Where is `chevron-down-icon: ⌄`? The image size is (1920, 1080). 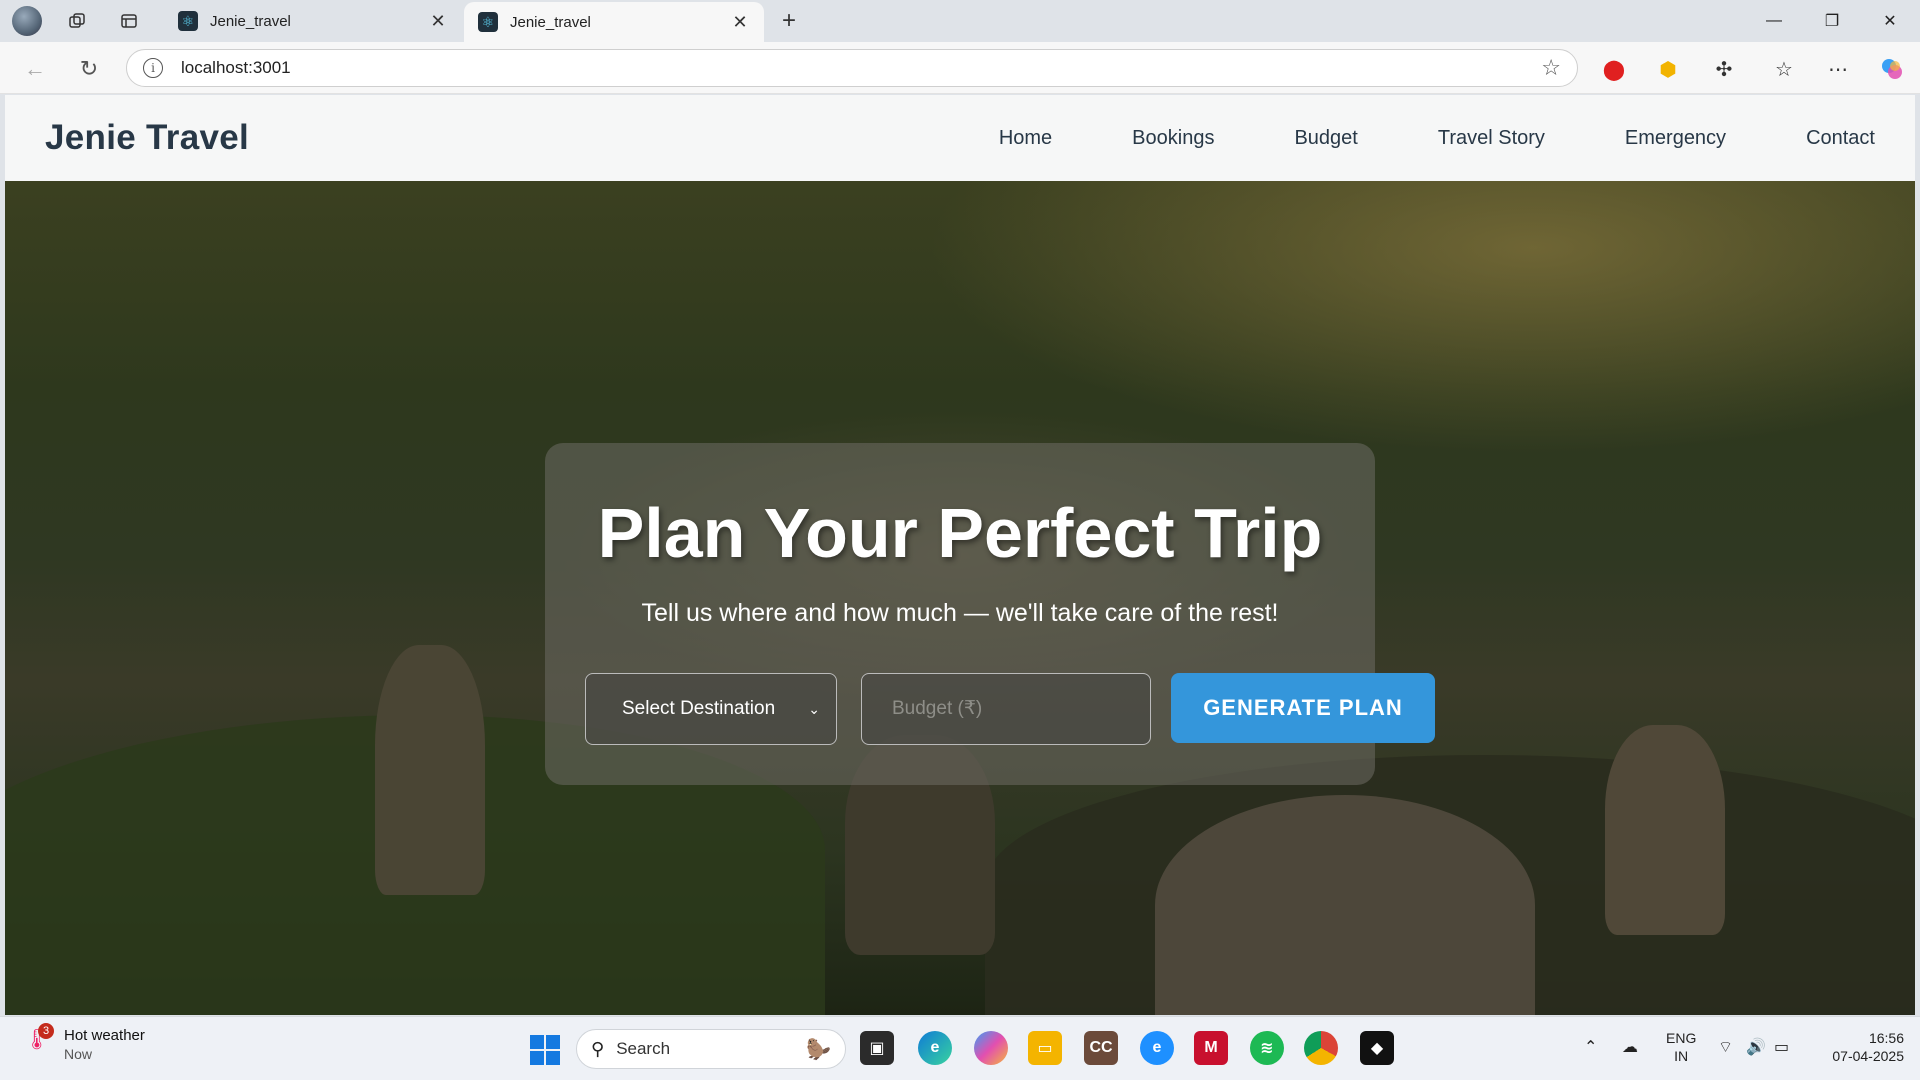
chevron-down-icon: ⌄ is located at coordinates (814, 708).